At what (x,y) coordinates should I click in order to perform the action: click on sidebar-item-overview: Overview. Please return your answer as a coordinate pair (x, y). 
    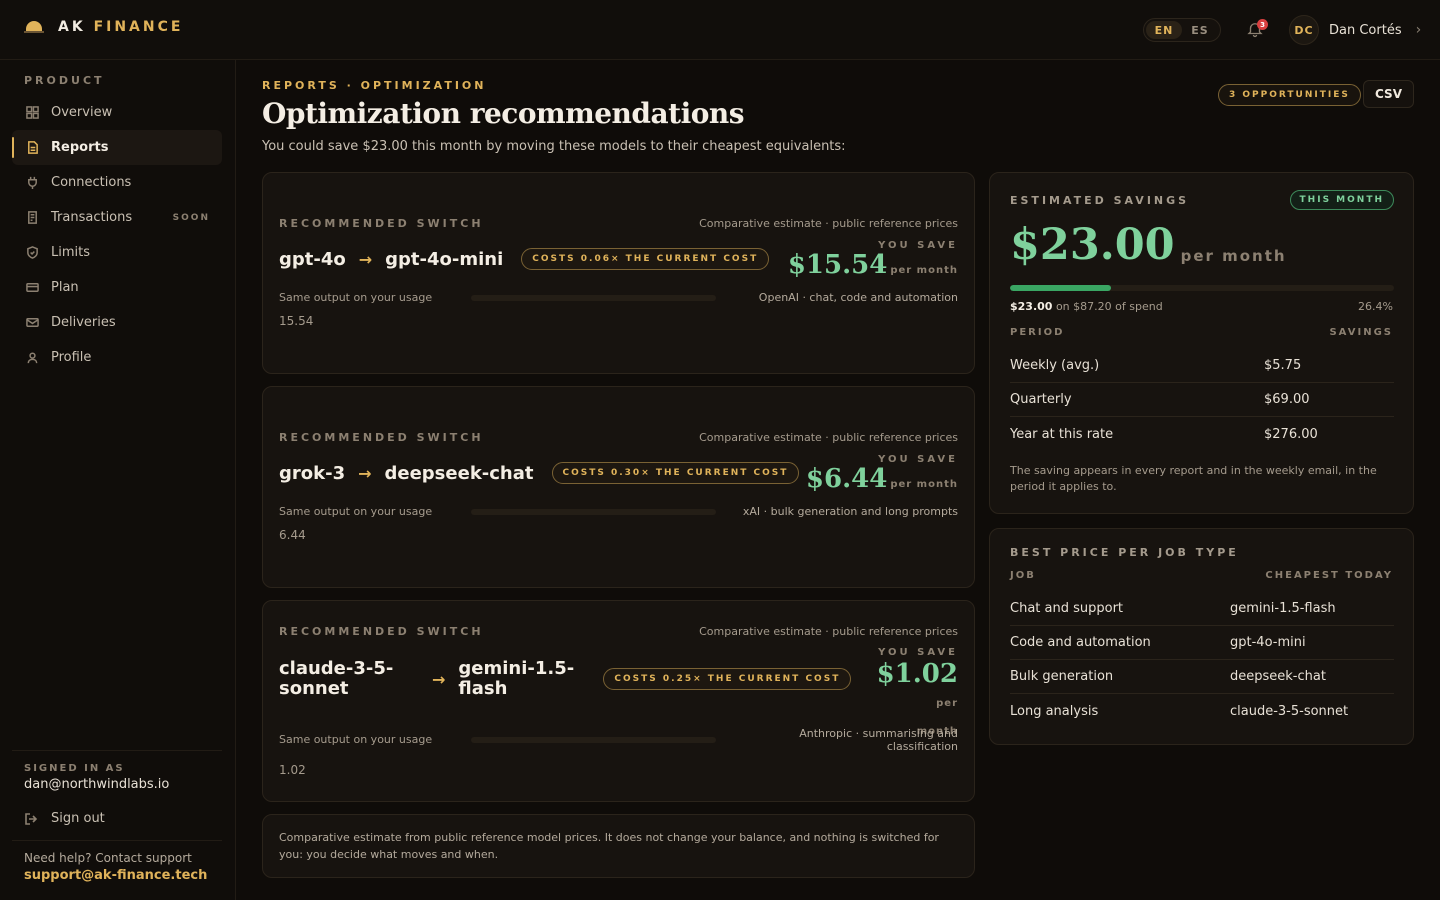
    Looking at the image, I should click on (117, 112).